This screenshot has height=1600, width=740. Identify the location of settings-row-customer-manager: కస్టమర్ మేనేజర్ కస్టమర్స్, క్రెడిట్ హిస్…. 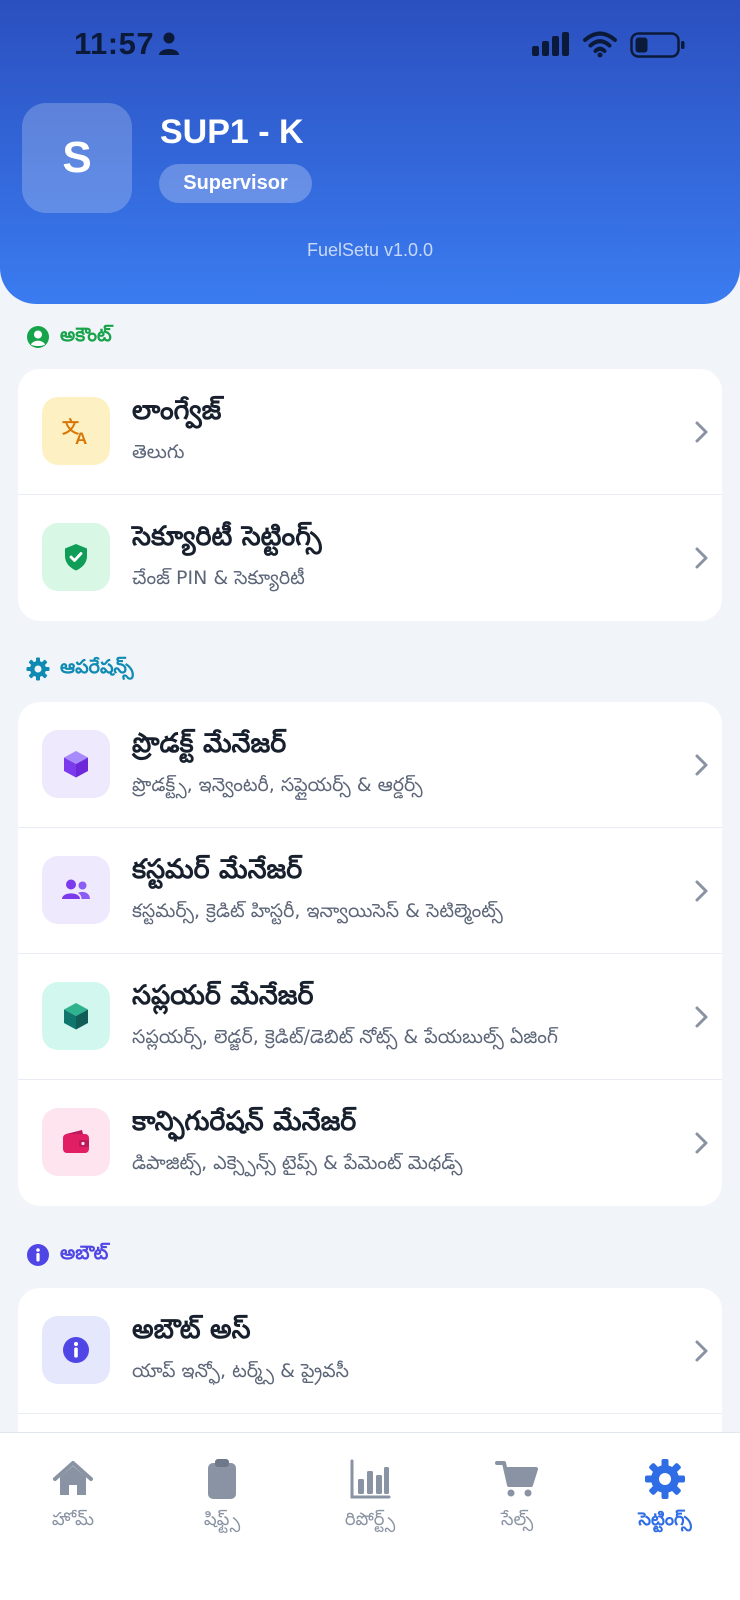
(370, 891).